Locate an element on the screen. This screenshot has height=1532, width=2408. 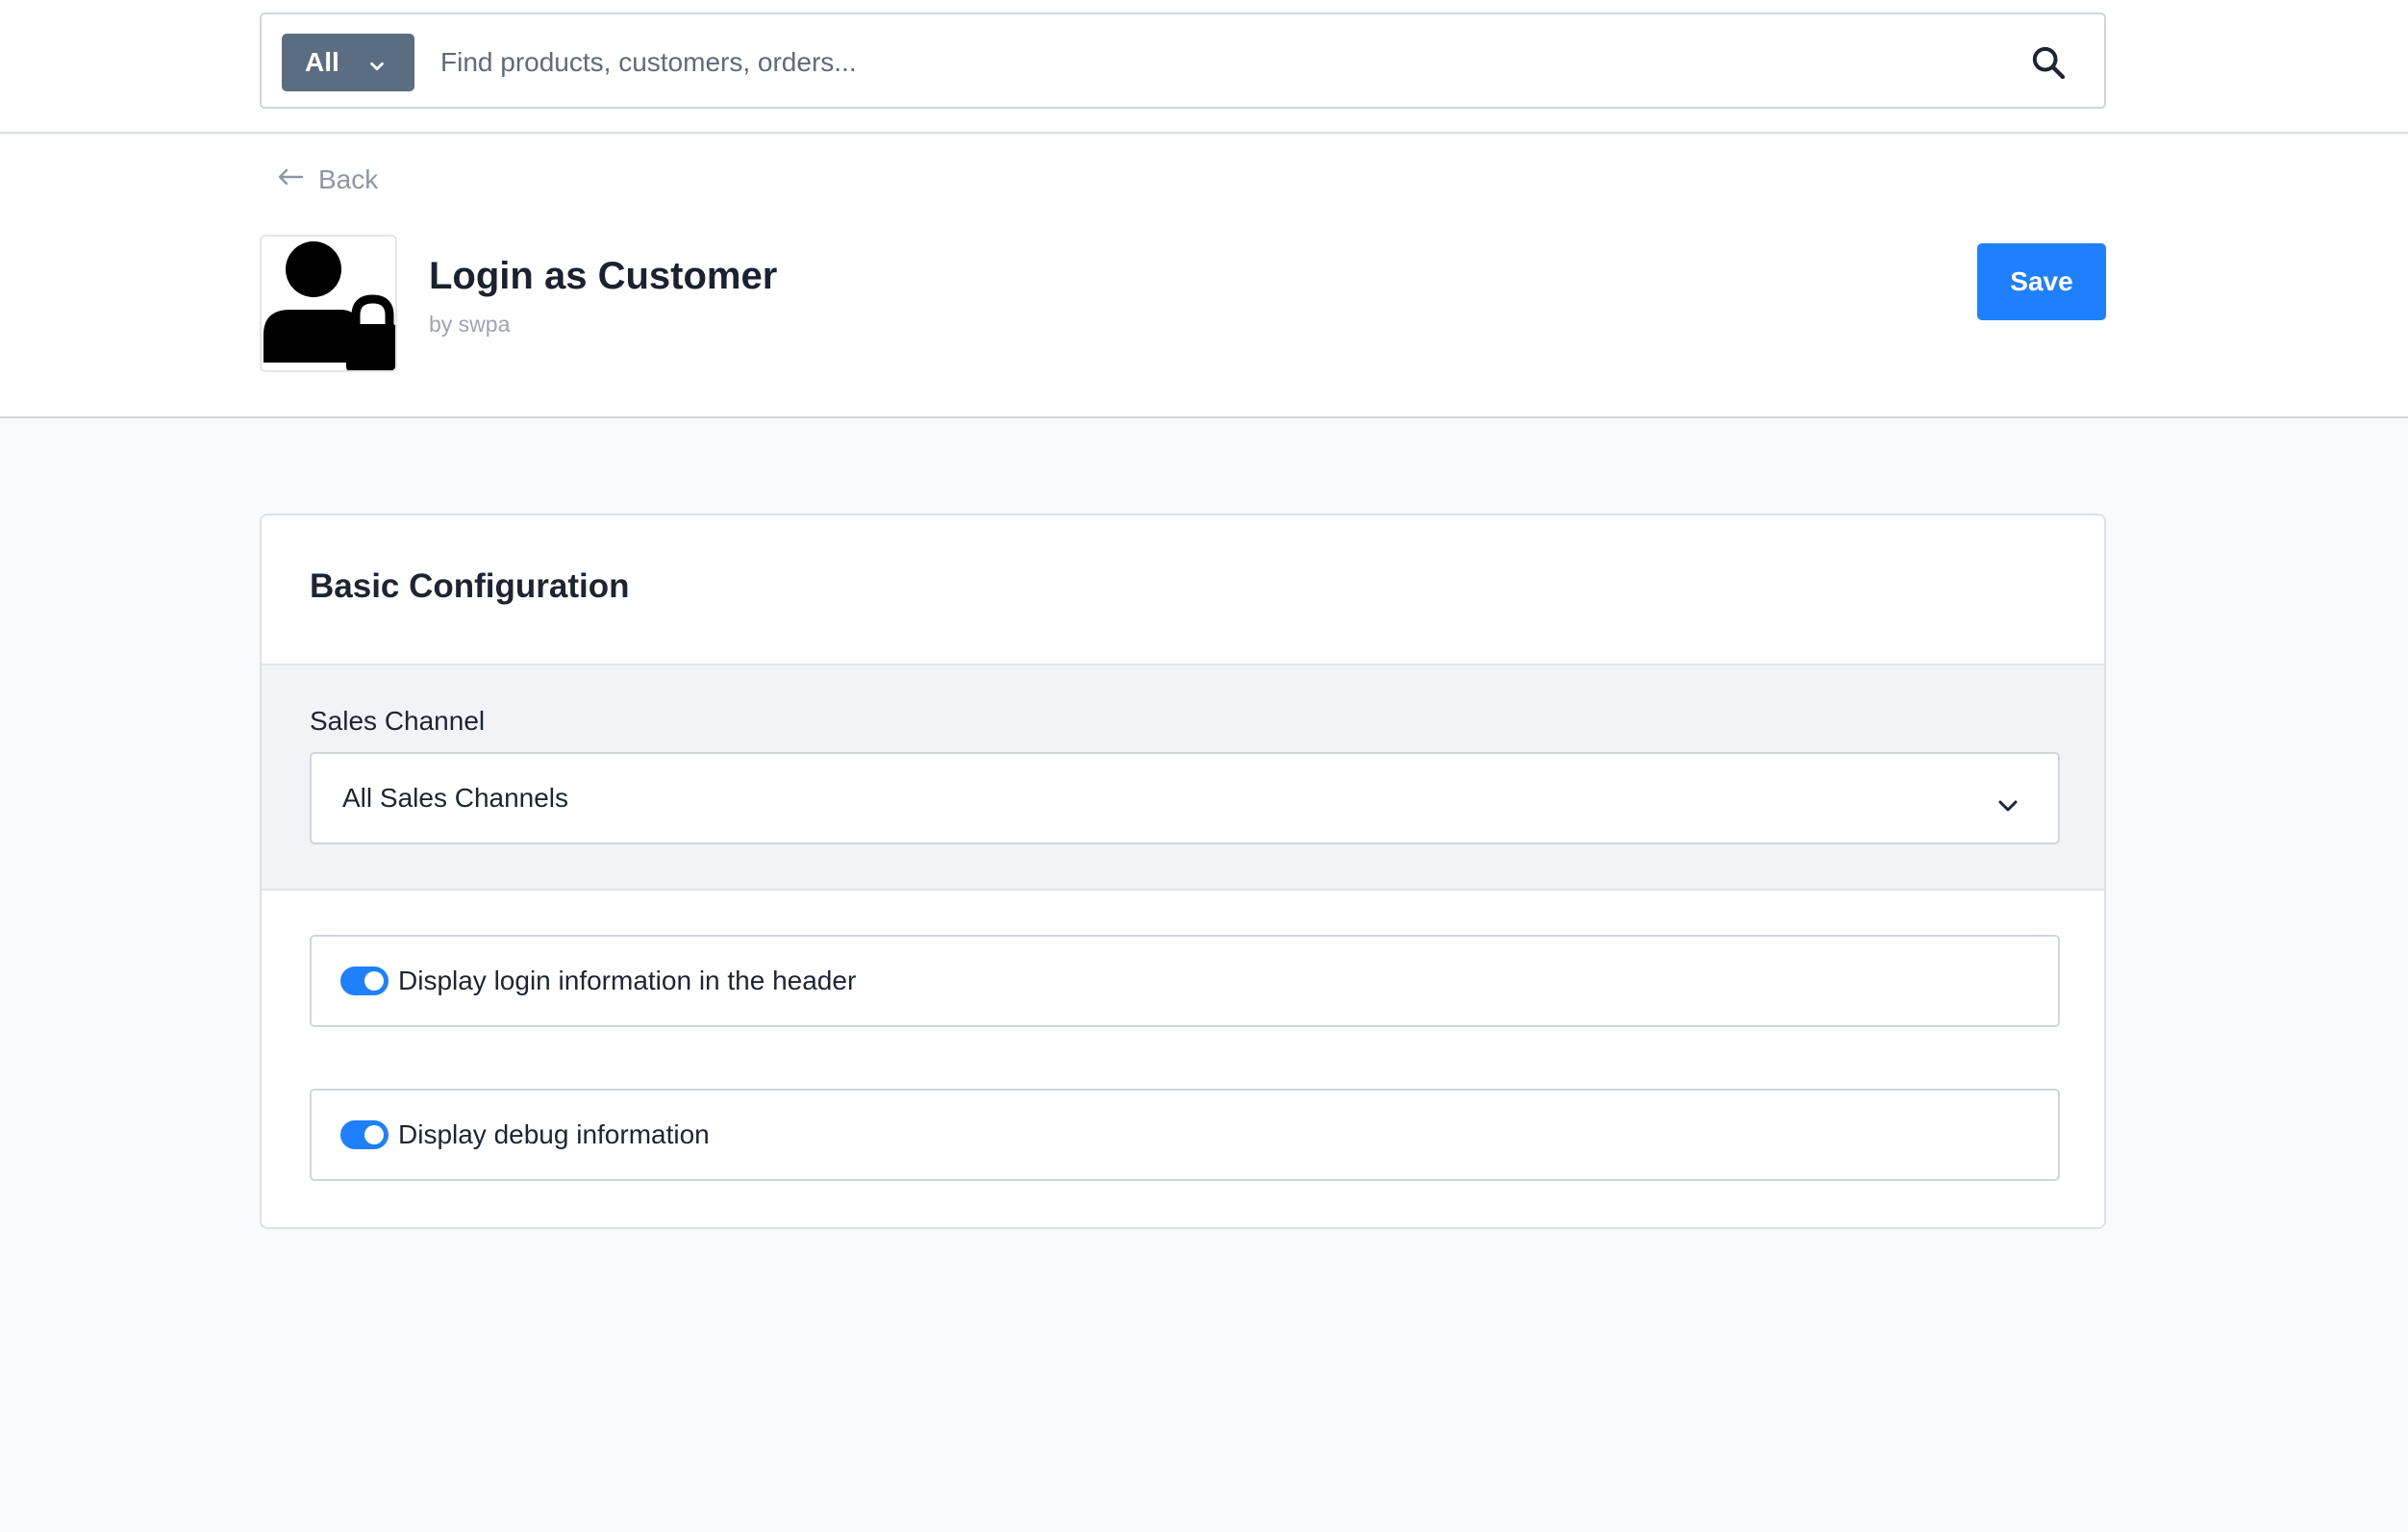
search-type-label: All is located at coordinates (322, 62).